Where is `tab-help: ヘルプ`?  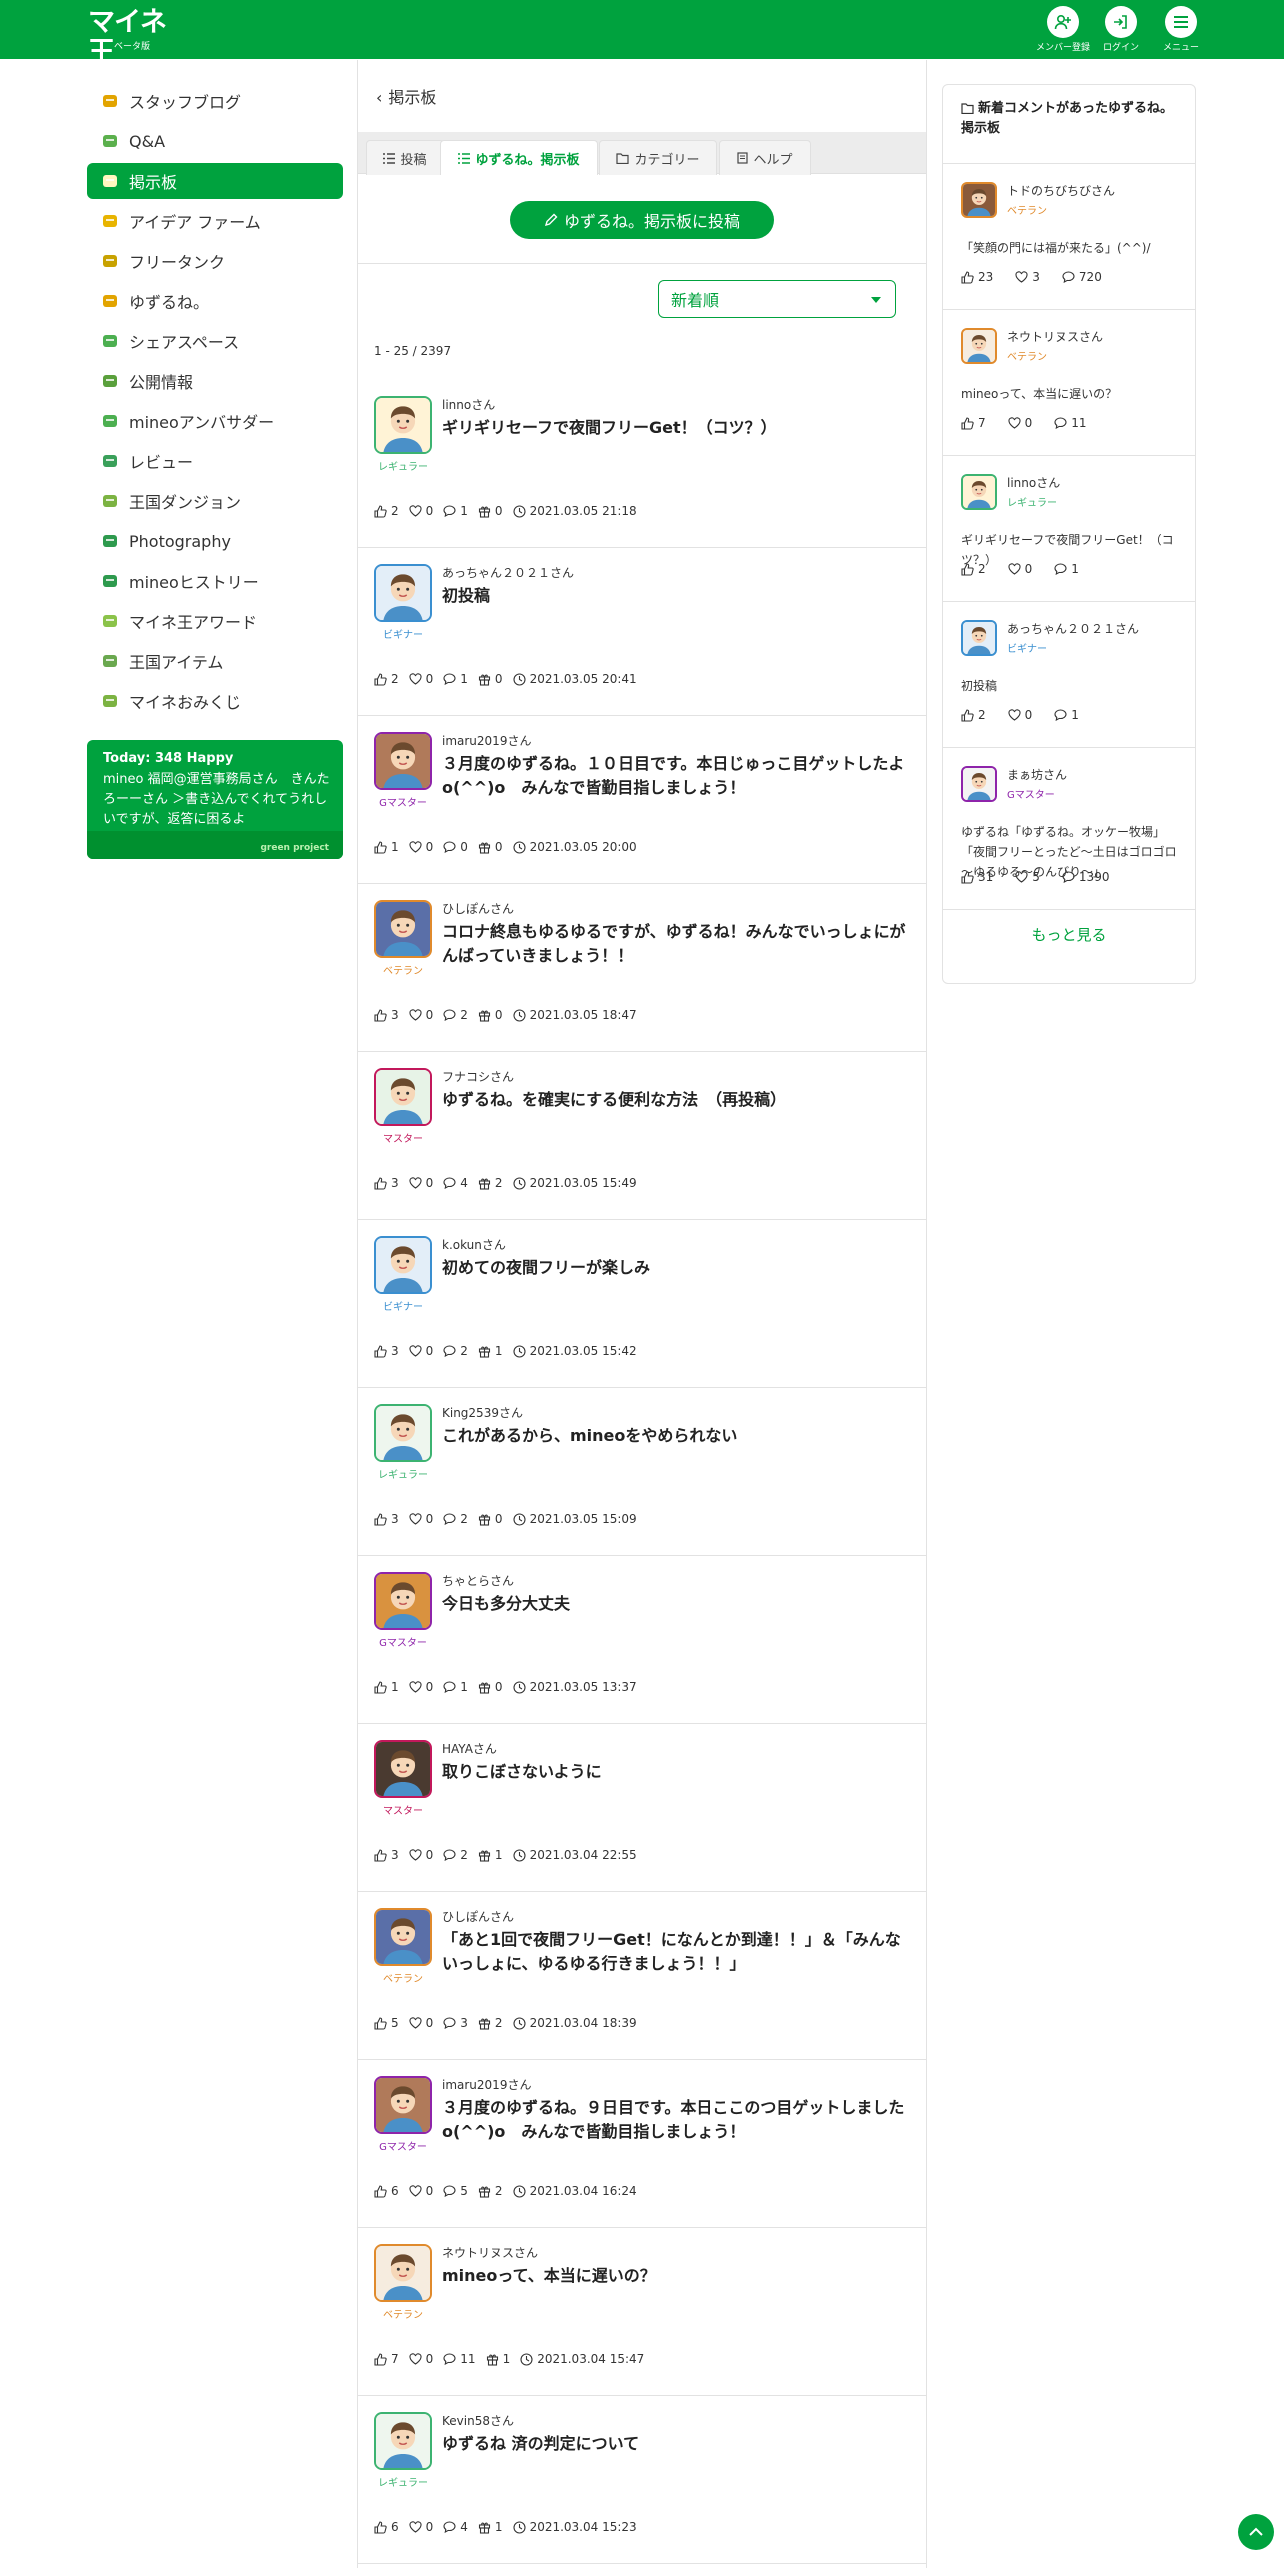
tab-help: ヘルプ is located at coordinates (765, 157).